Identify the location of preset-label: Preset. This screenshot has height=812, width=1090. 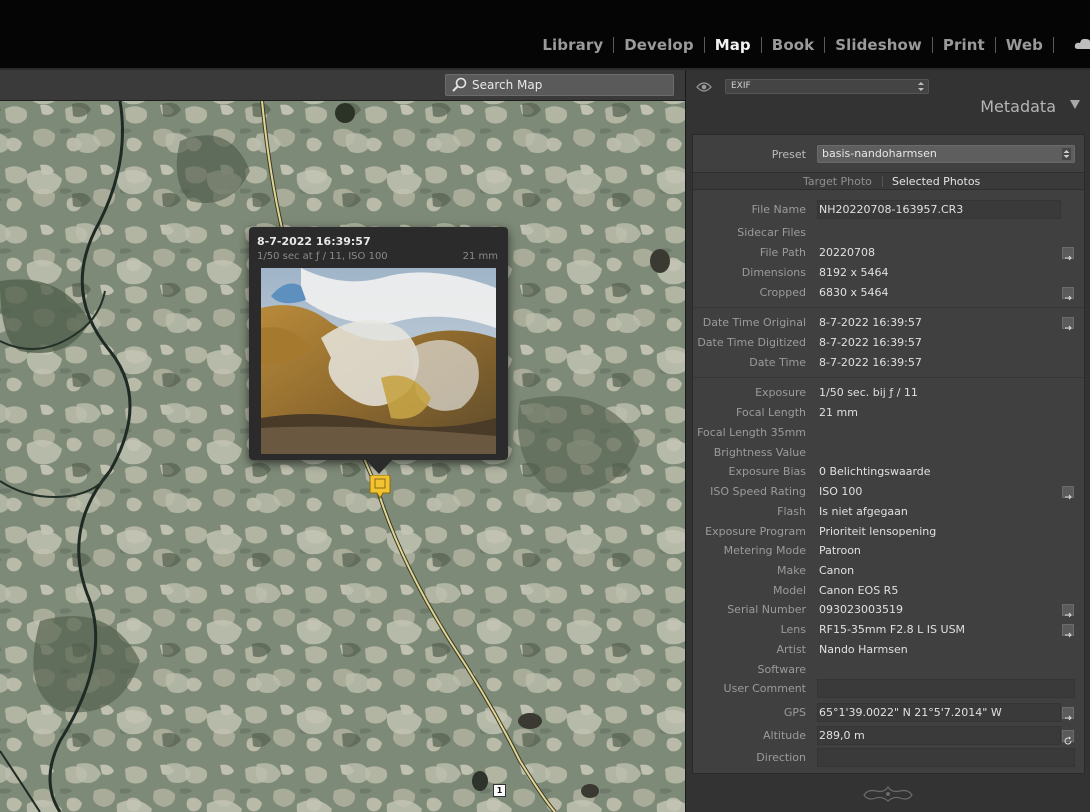
(788, 154).